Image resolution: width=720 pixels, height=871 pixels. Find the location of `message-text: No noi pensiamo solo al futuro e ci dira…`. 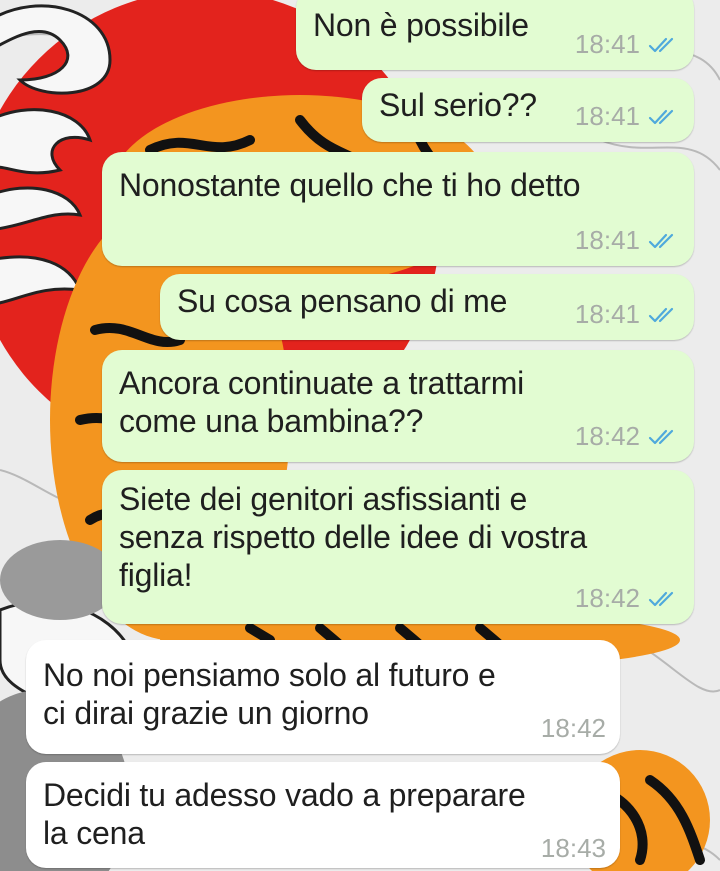

message-text: No noi pensiamo solo al futuro e ci dira… is located at coordinates (269, 694).